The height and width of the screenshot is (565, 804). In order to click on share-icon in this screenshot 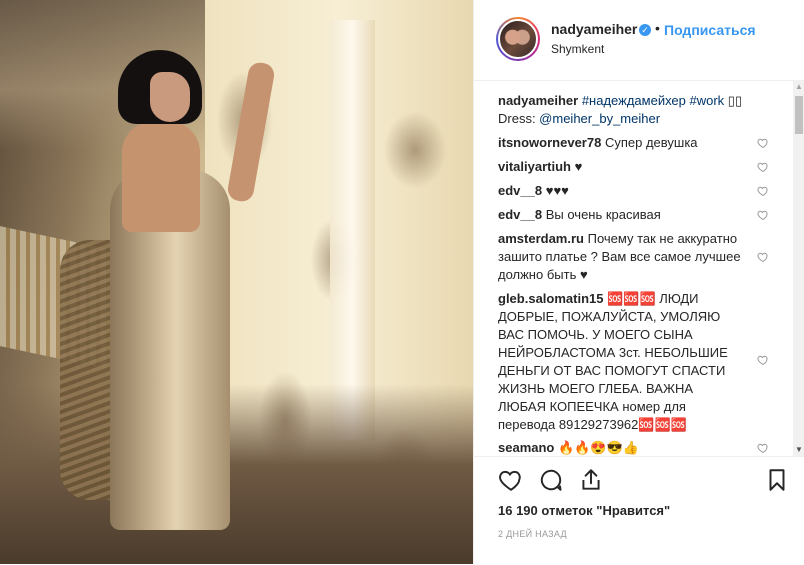, I will do `click(591, 480)`.